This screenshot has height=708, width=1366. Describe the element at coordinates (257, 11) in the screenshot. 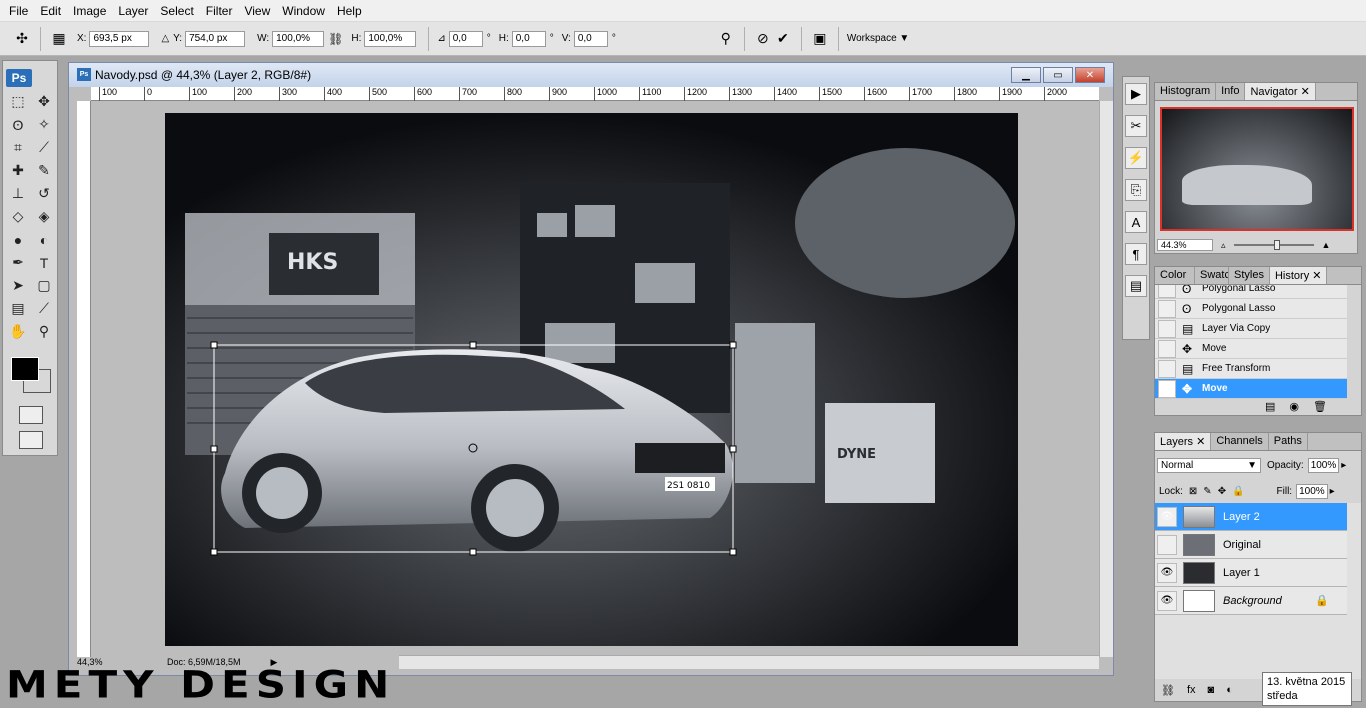

I see `menu-view: View` at that location.